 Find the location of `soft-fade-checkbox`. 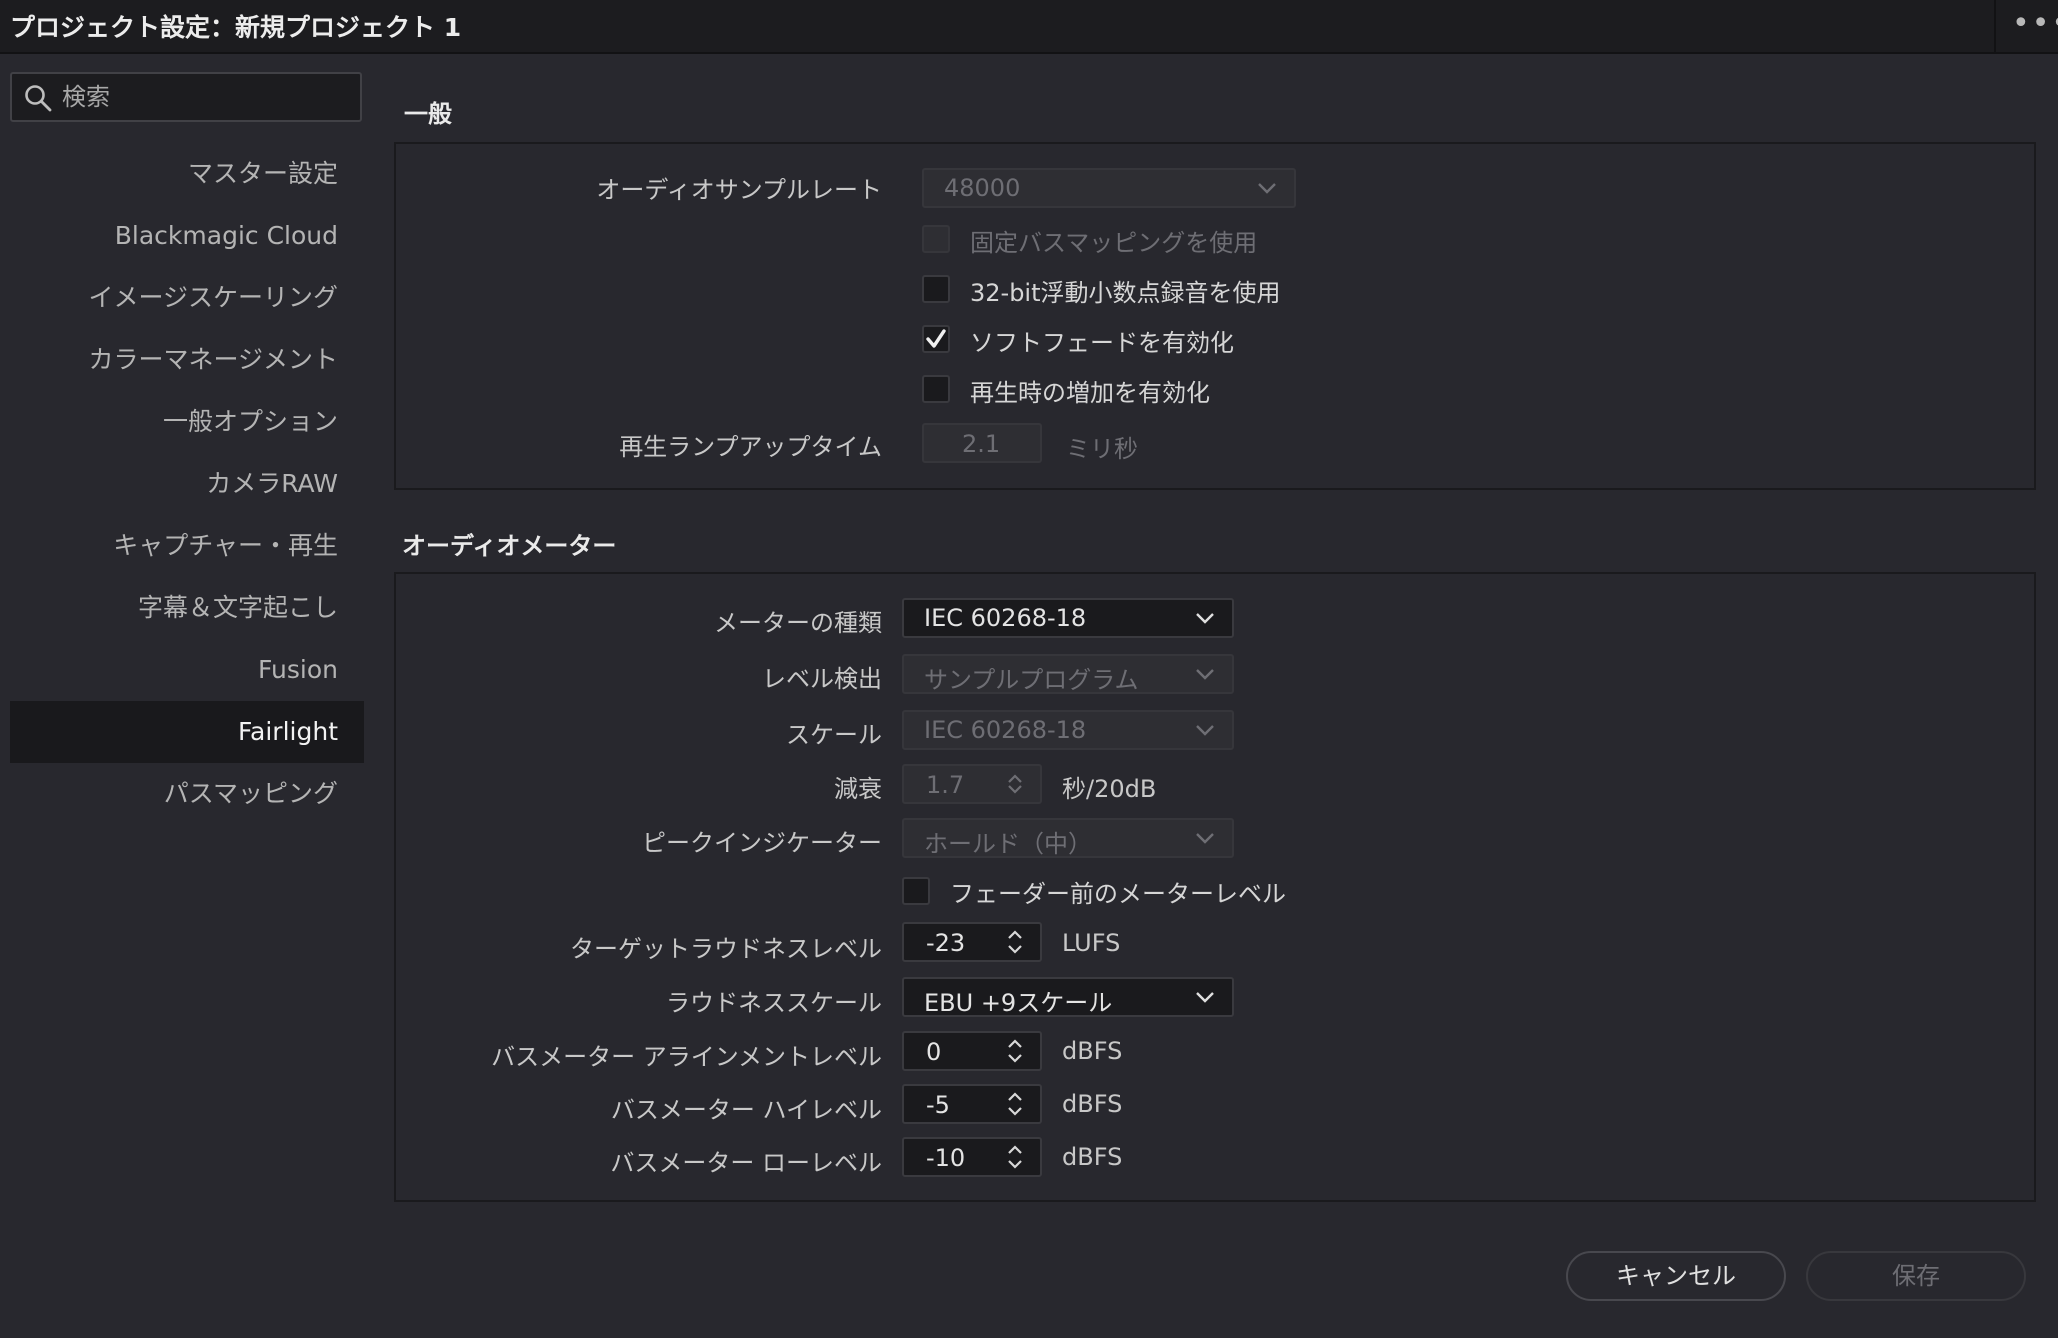

soft-fade-checkbox is located at coordinates (936, 339).